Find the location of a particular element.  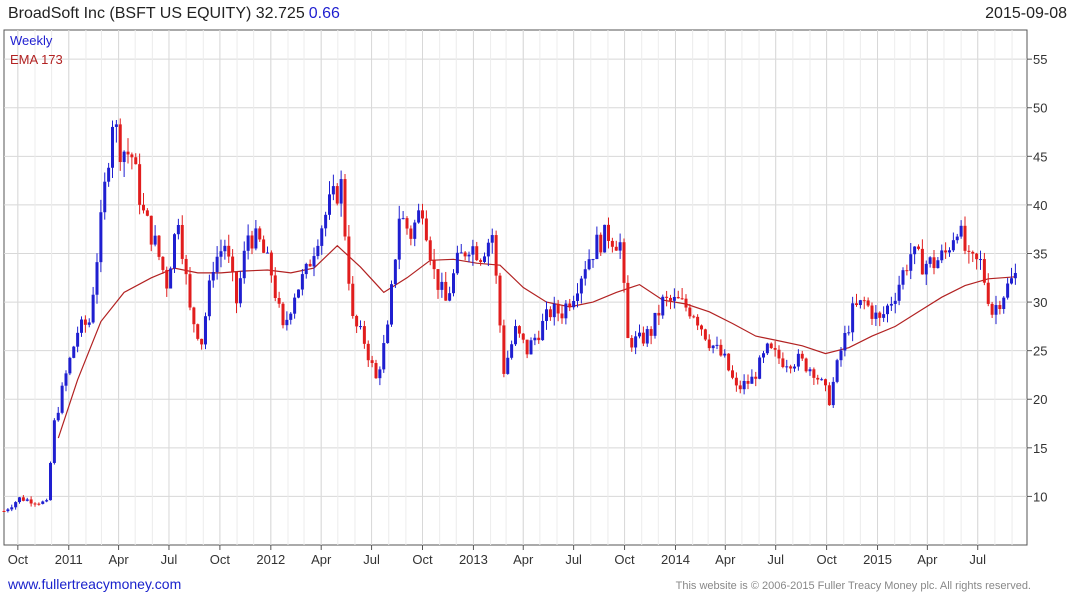

y-tick-label: 50 is located at coordinates (1040, 108).